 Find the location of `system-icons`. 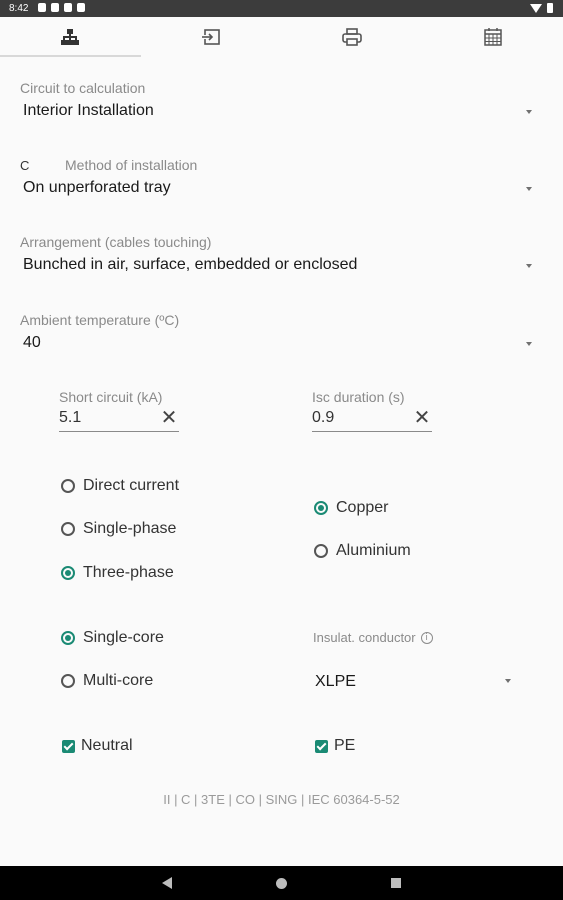

system-icons is located at coordinates (541, 8).